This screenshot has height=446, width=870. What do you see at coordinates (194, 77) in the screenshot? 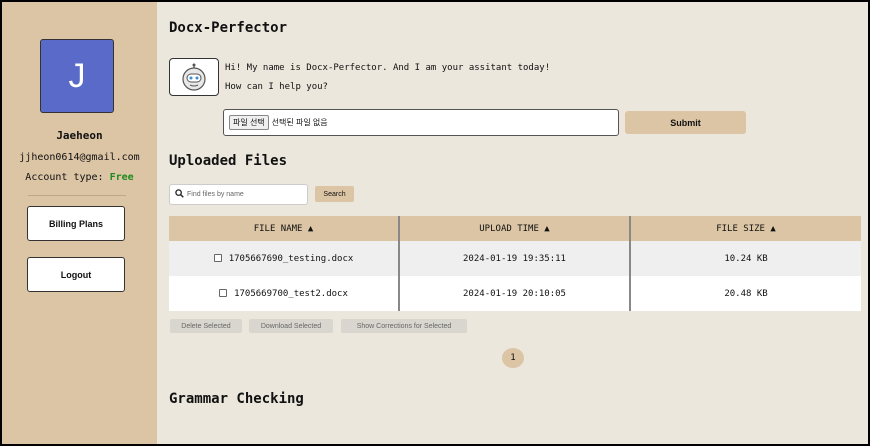
I see `robot-icon` at bounding box center [194, 77].